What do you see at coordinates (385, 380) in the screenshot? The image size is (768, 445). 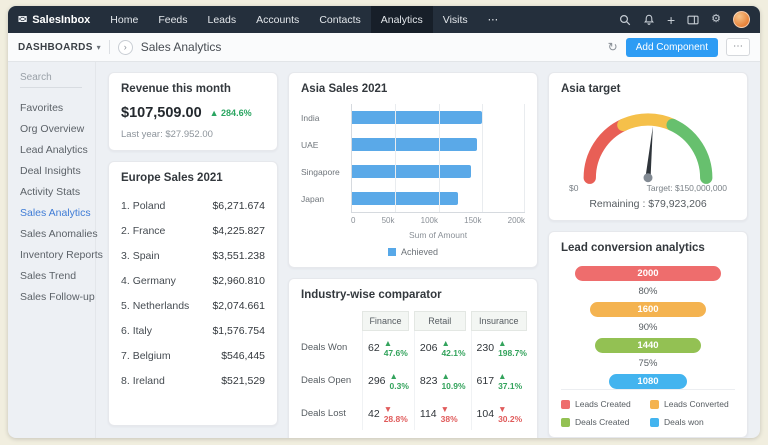 I see `table-cell: 296 ▲ 0.3%` at bounding box center [385, 380].